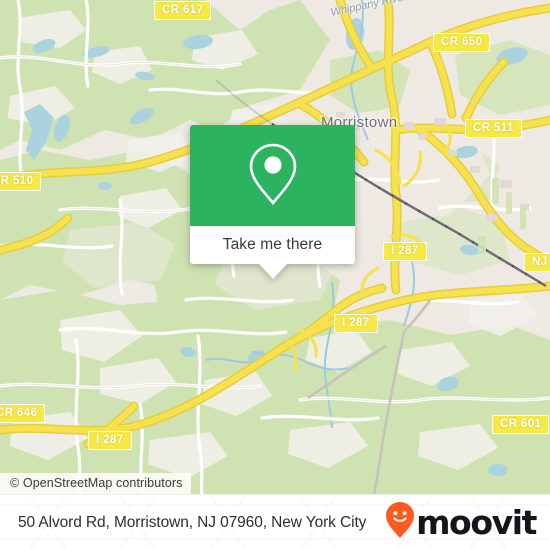 The image size is (550, 550). I want to click on moovit-wordmark: moovit, so click(476, 522).